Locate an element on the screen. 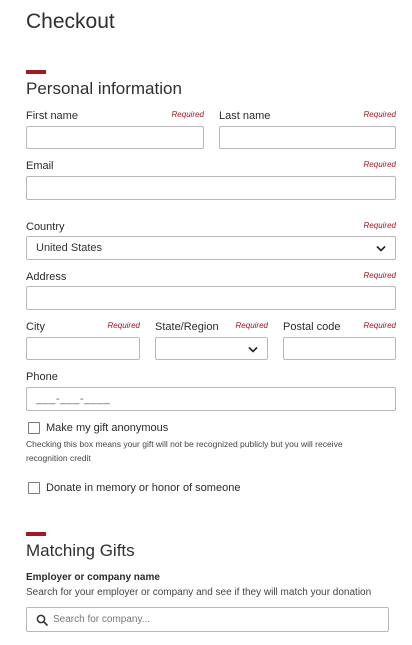 The width and height of the screenshot is (412, 645). first-name-input is located at coordinates (115, 137).